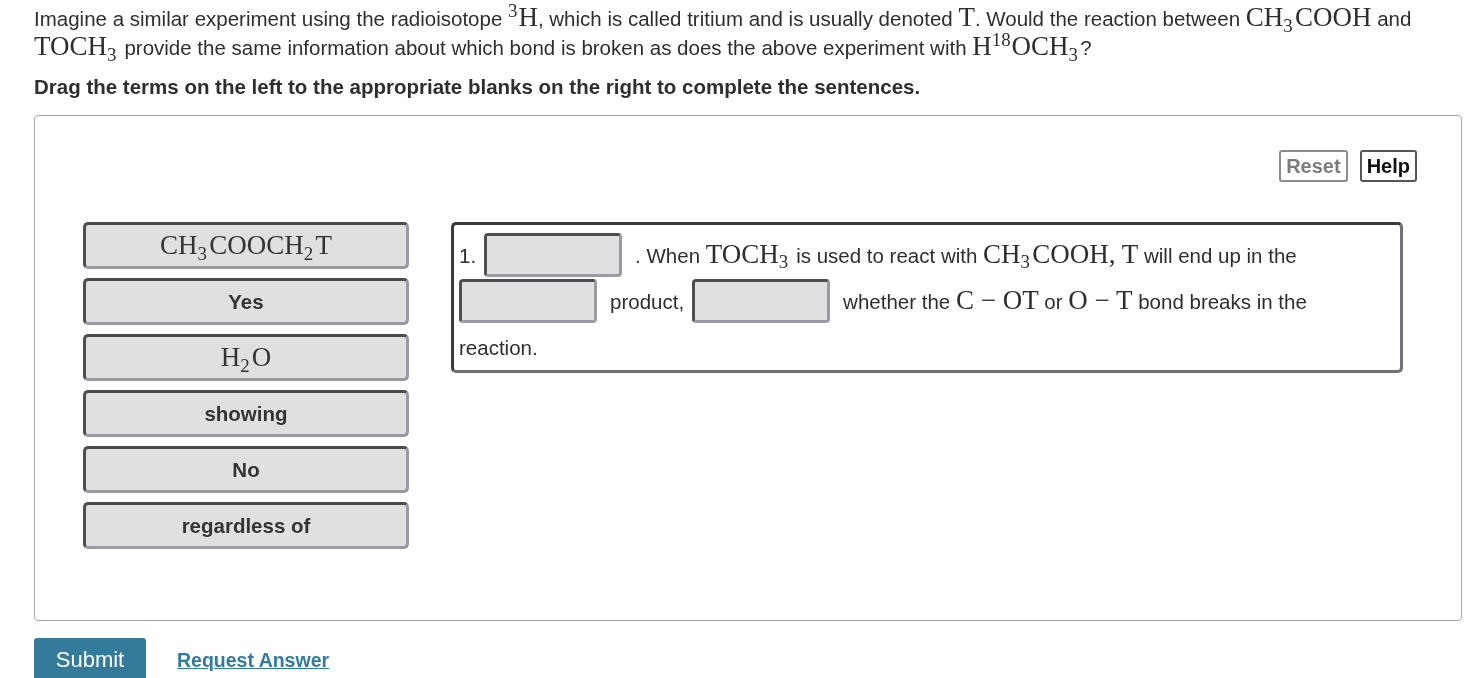 The height and width of the screenshot is (678, 1480). I want to click on submit-button: Submit, so click(90, 658).